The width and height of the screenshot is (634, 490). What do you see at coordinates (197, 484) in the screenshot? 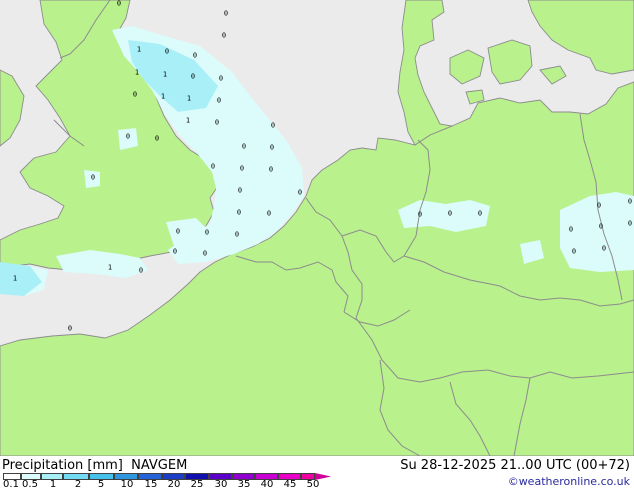
I see `legend-tick-label: 25` at bounding box center [197, 484].